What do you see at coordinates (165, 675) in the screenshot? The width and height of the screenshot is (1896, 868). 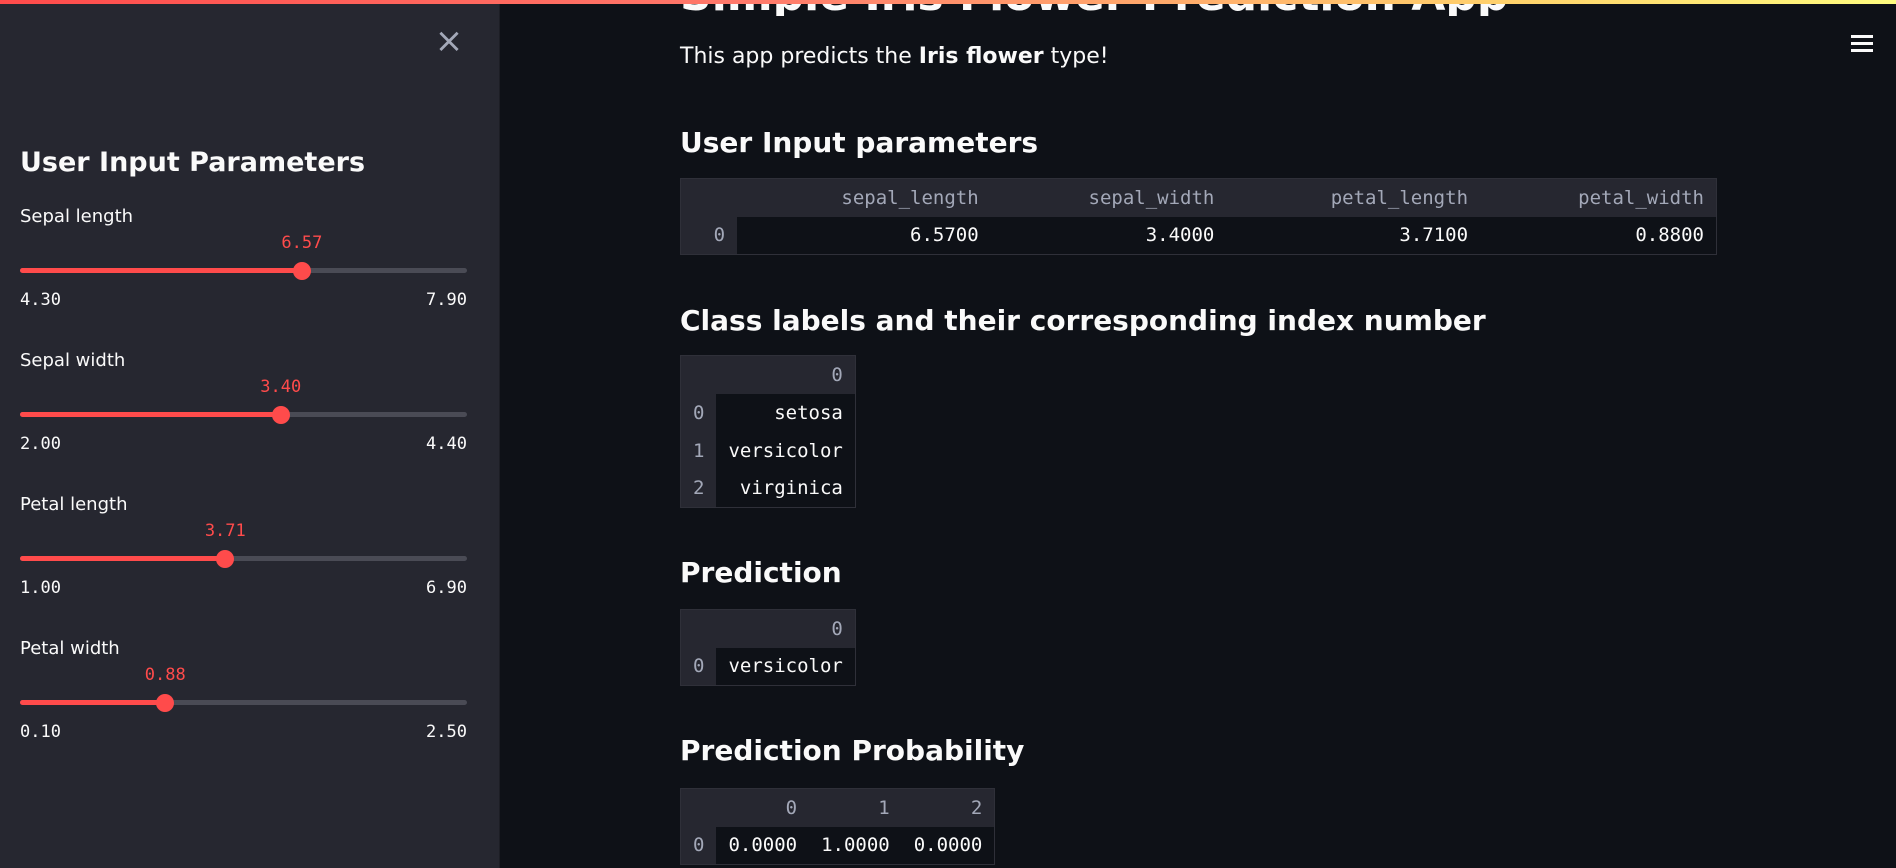 I see `slider-value: 0.88` at bounding box center [165, 675].